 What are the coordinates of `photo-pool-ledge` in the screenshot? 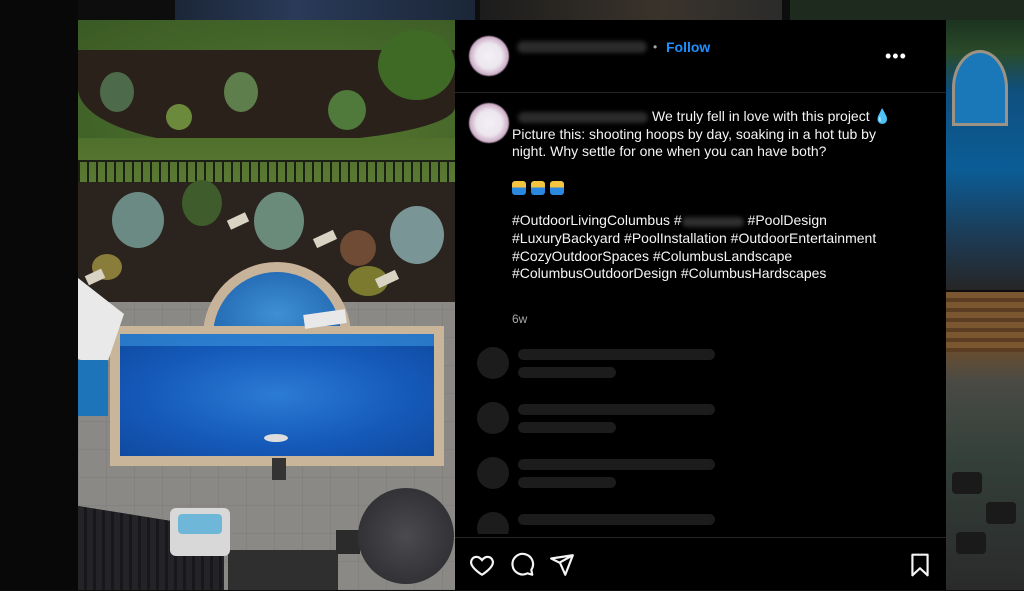 It's located at (277, 340).